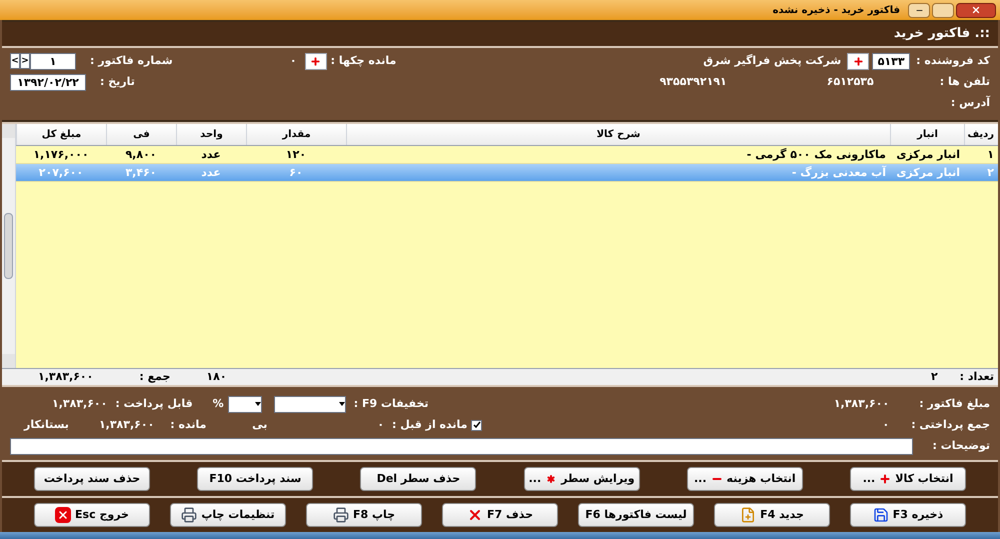  Describe the element at coordinates (255, 479) in the screenshot. I see `toolbar-button: سند پرداخت F10` at that location.